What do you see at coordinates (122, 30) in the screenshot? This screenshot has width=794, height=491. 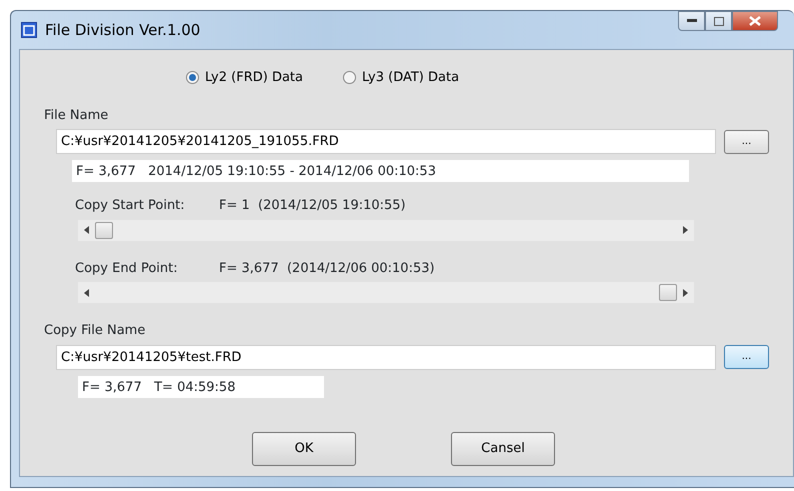 I see `window-title: File Division Ver.1.00` at bounding box center [122, 30].